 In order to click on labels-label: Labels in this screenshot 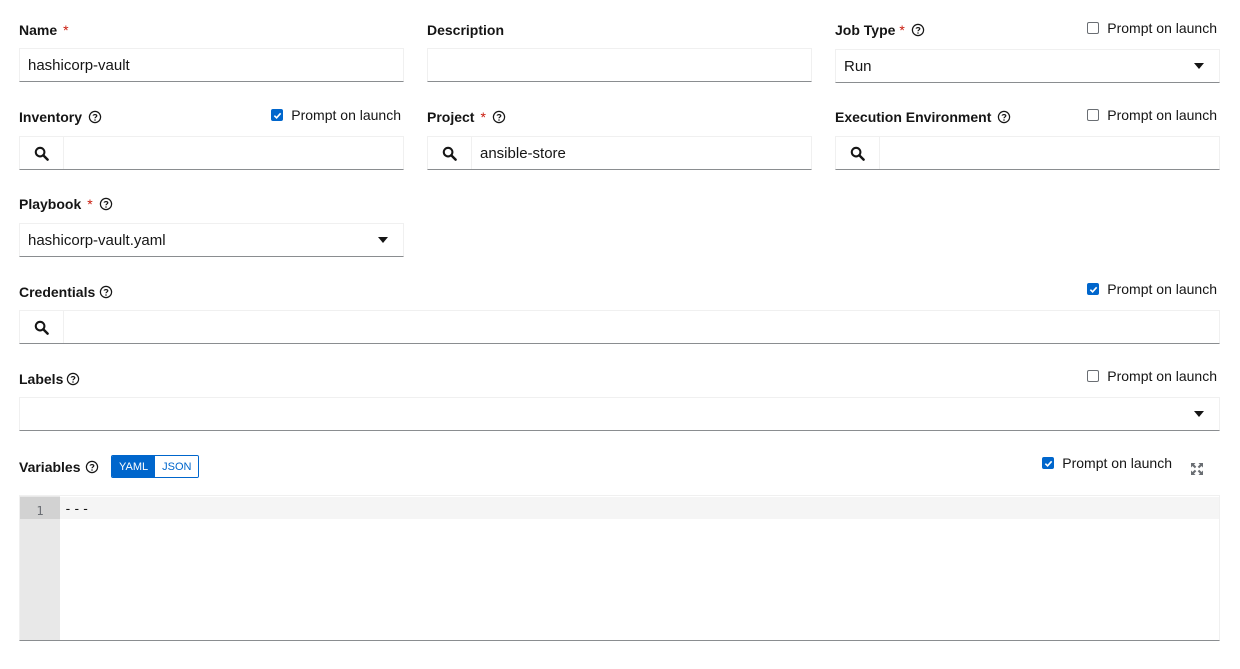, I will do `click(41, 379)`.